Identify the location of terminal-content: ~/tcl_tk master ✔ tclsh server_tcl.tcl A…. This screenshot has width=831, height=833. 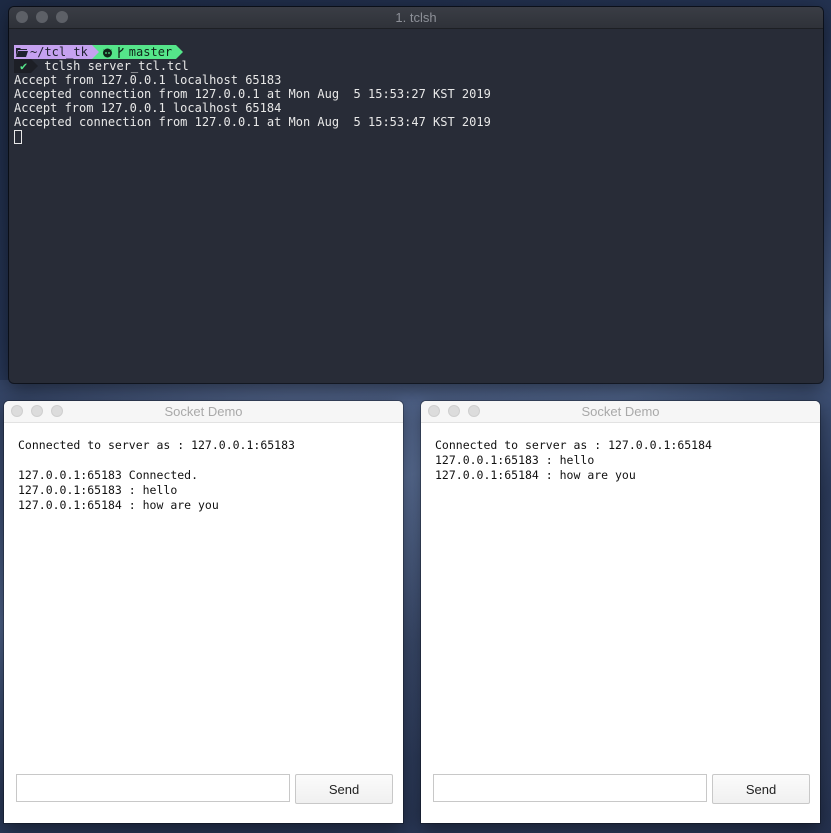
(416, 86).